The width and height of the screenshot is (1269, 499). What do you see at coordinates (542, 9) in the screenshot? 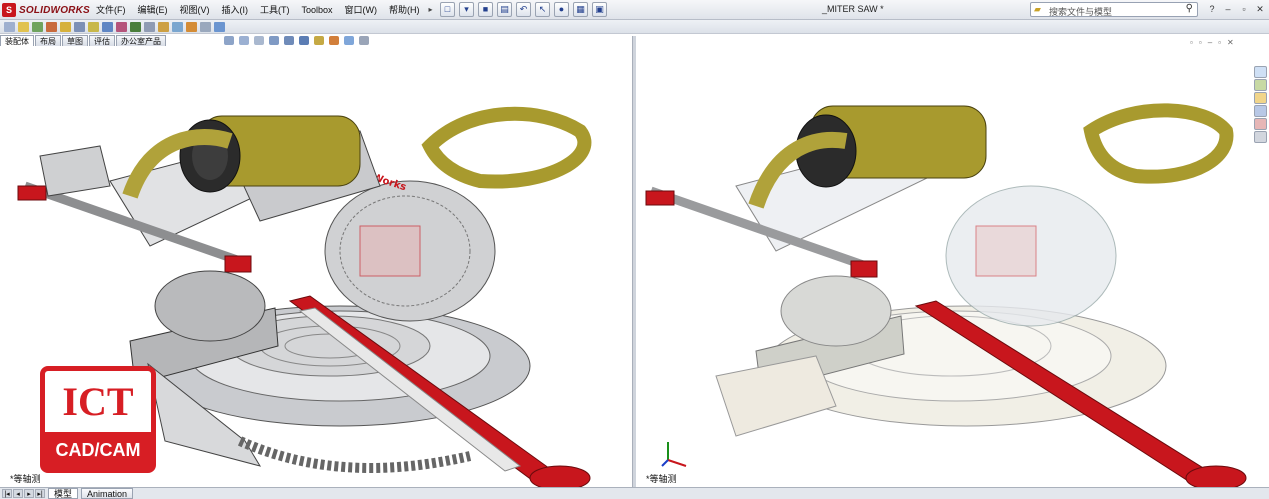
I see `select-icon: ↖` at bounding box center [542, 9].